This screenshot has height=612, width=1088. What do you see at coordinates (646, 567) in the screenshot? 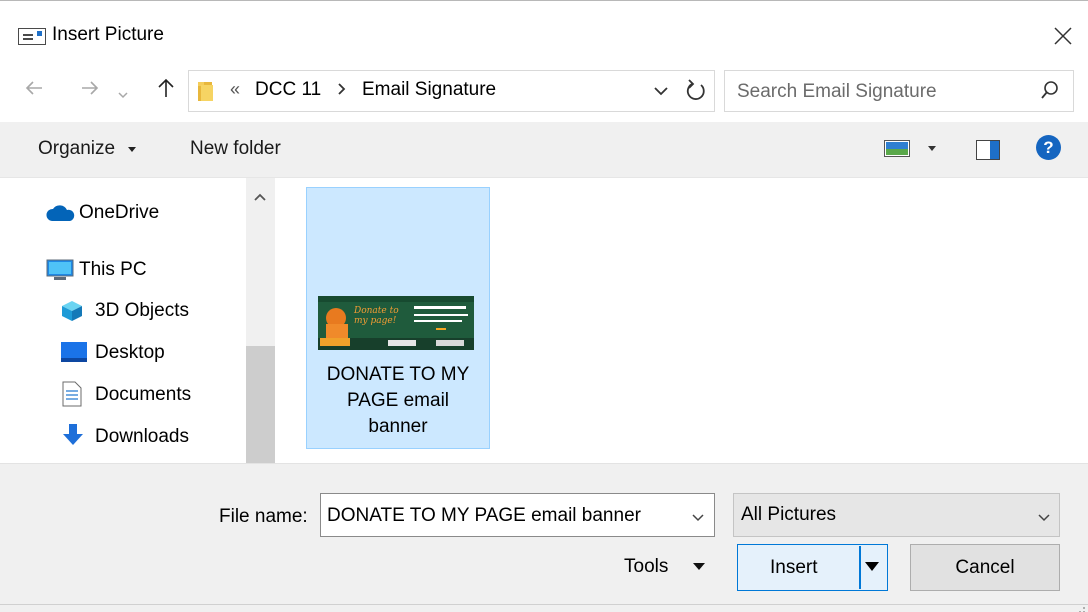
I see `tools-button: Tools` at bounding box center [646, 567].